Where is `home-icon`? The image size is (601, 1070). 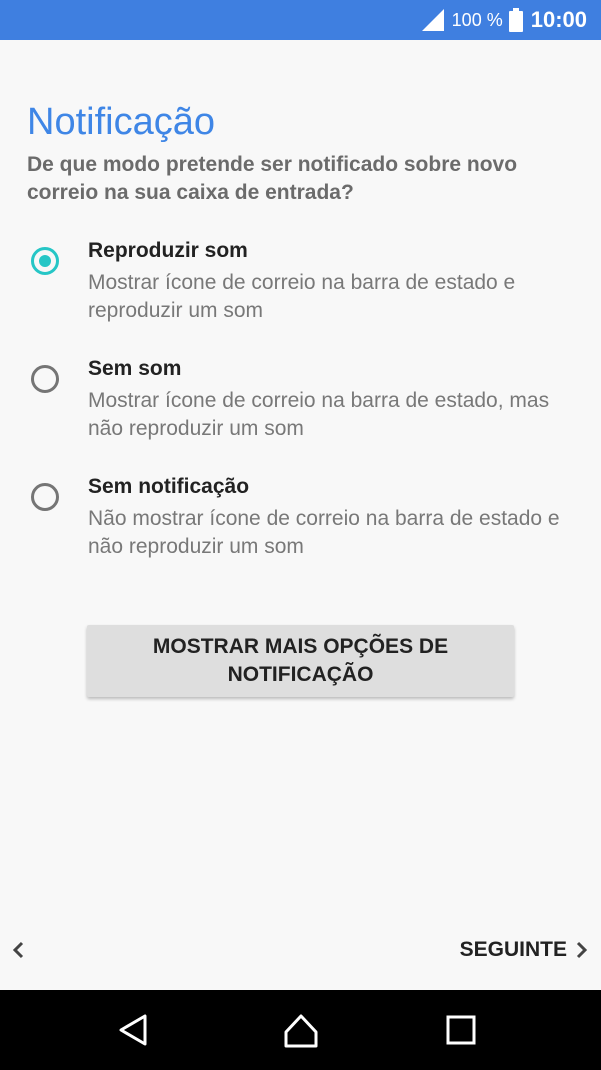
home-icon is located at coordinates (301, 1030).